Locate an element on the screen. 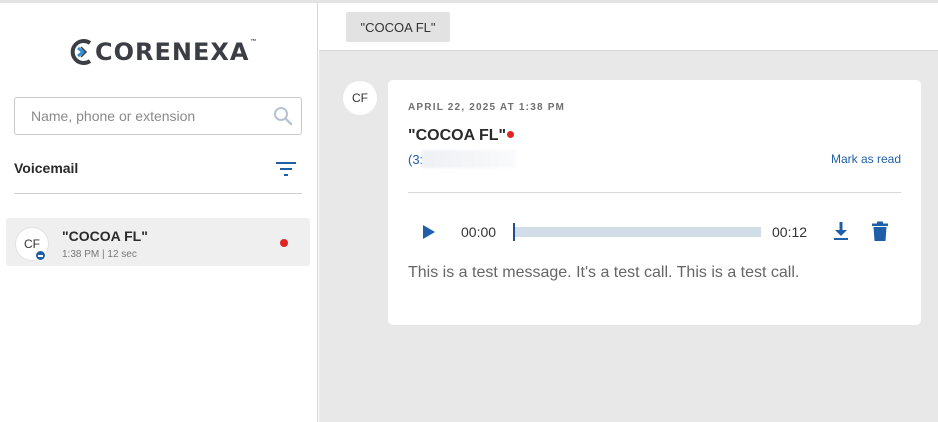 This screenshot has width=938, height=422. corenexa-logo: CORENEXA ™ is located at coordinates (163, 52).